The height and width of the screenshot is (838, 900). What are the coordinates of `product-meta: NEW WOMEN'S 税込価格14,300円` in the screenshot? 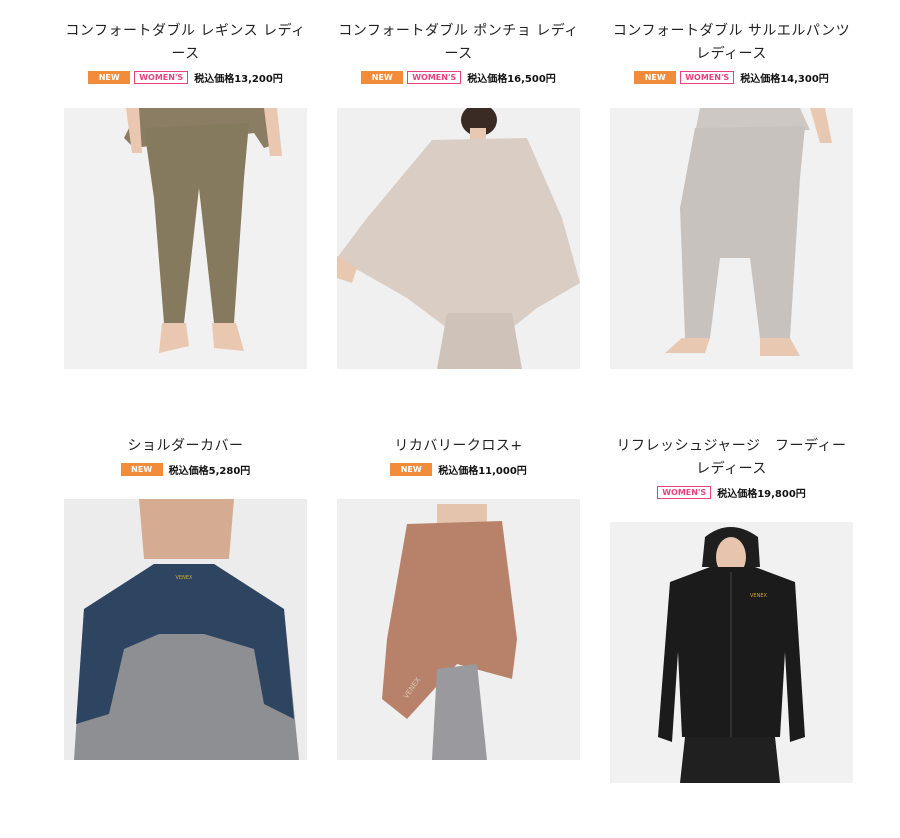 It's located at (731, 77).